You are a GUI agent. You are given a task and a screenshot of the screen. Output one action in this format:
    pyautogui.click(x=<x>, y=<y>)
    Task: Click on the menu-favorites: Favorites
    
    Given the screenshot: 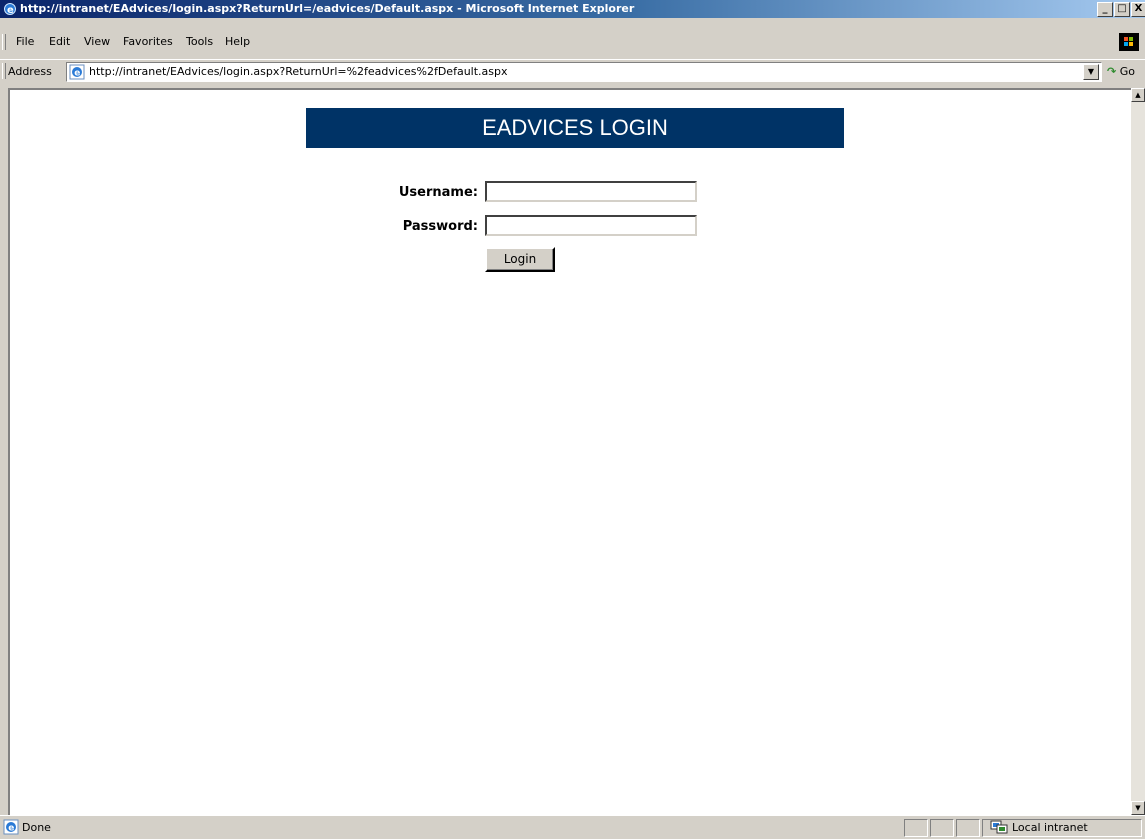 What is the action you would take?
    pyautogui.click(x=148, y=41)
    